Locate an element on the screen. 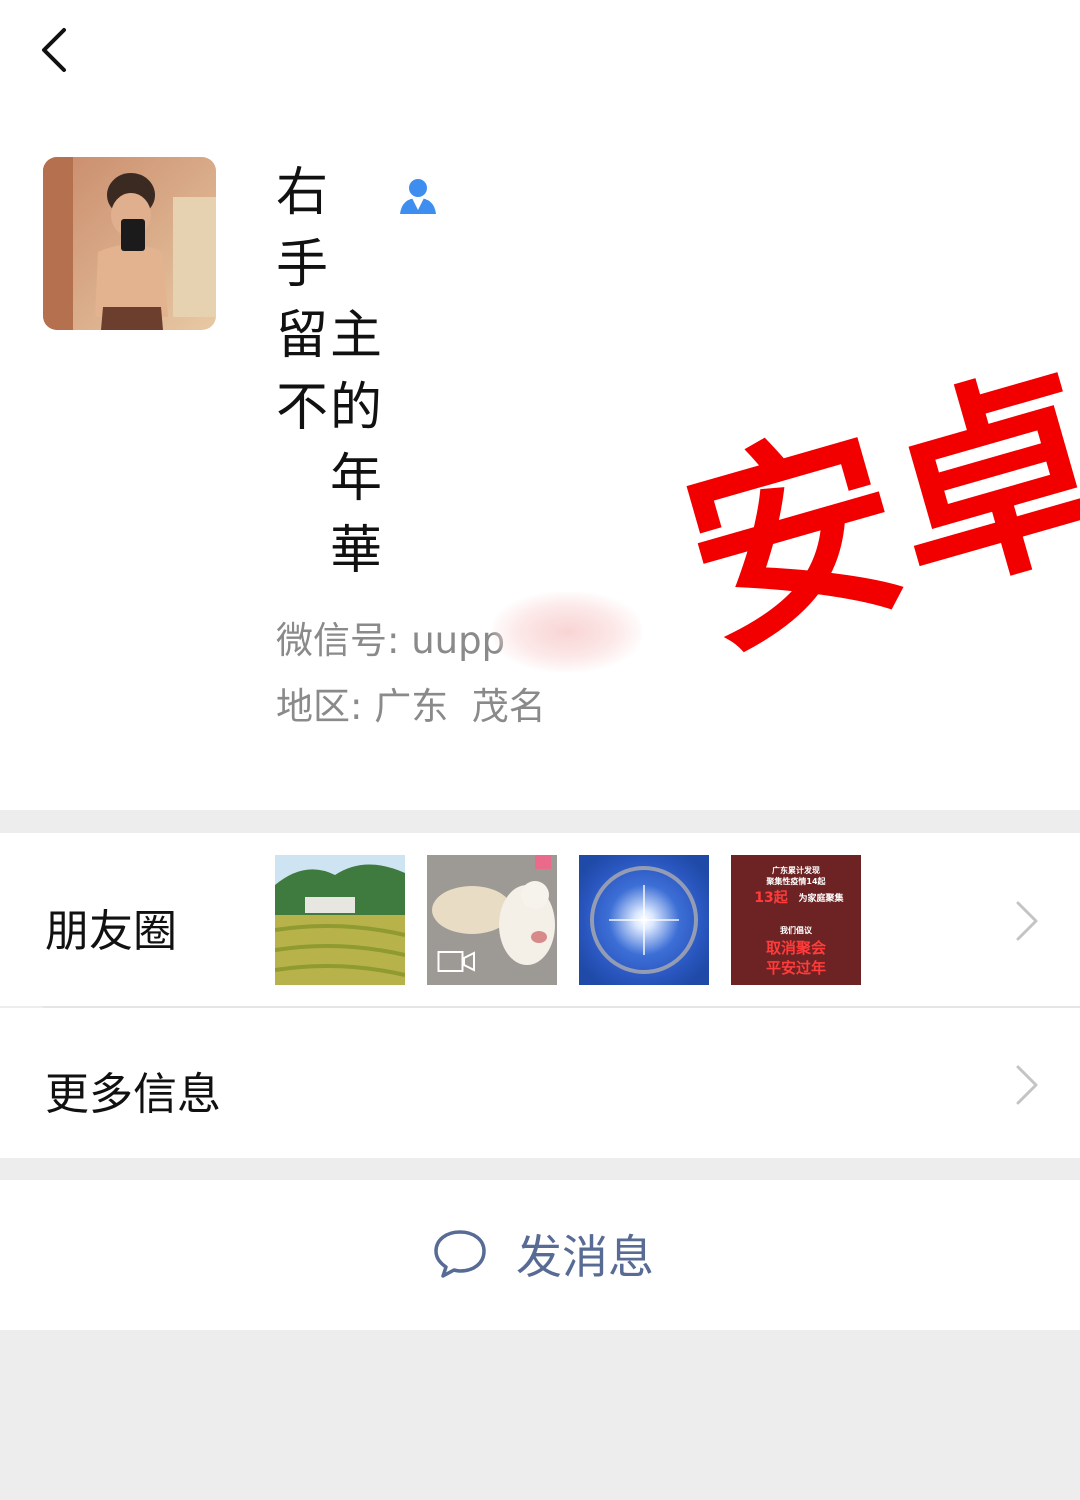  nickname-column-1: 右 手 留 不 is located at coordinates (302, 301).